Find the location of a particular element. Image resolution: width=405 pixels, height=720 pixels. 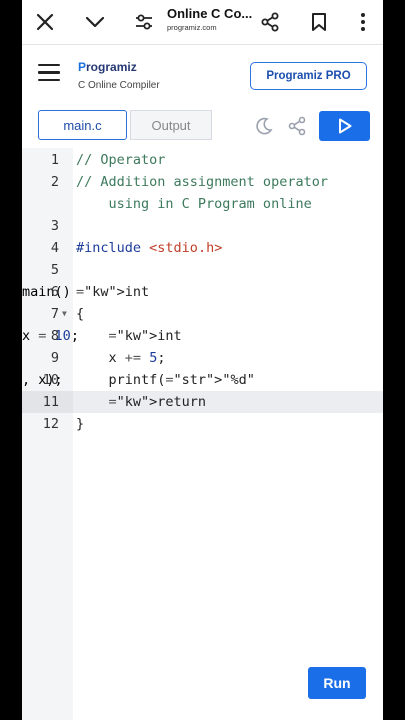

code-line: 3 is located at coordinates (202, 226).